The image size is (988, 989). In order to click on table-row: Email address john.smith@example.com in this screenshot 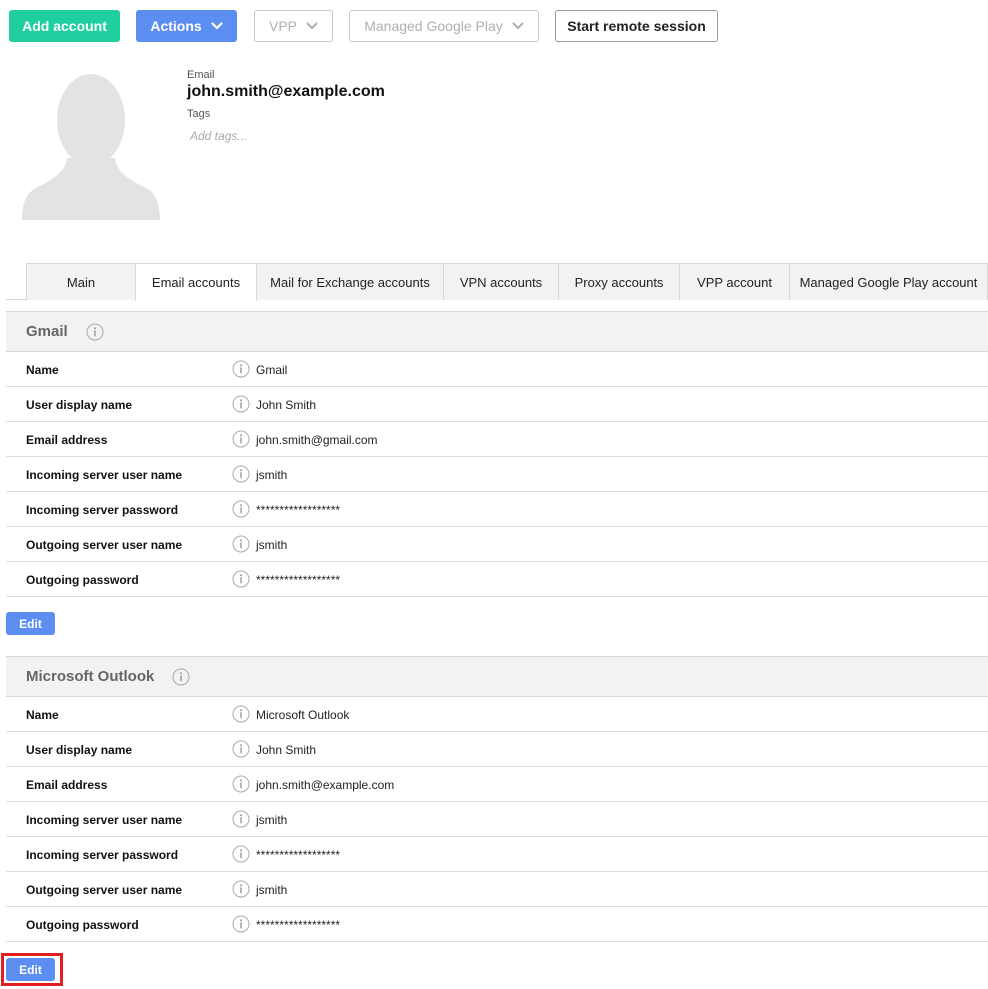, I will do `click(497, 784)`.